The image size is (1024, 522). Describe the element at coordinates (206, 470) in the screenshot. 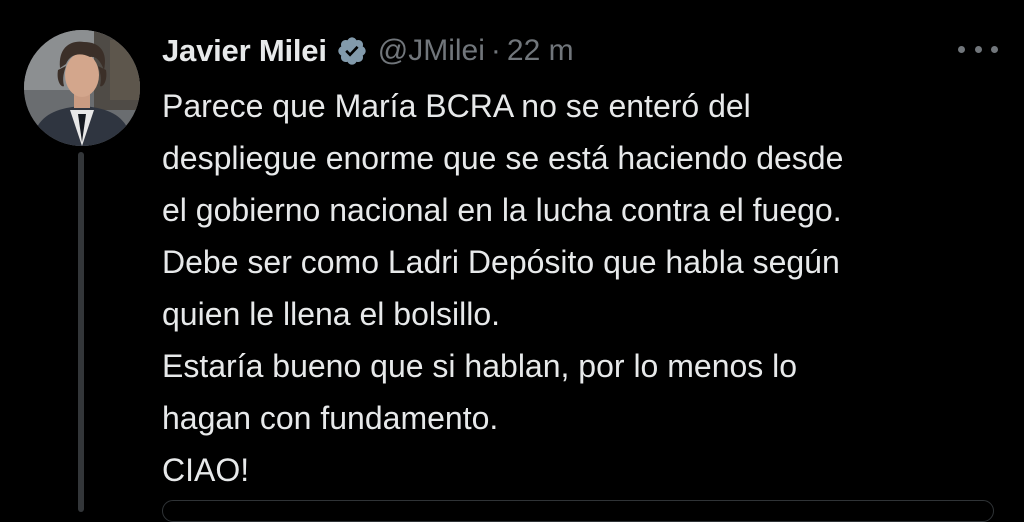

I see `tweet-text-line: CIAO!` at that location.